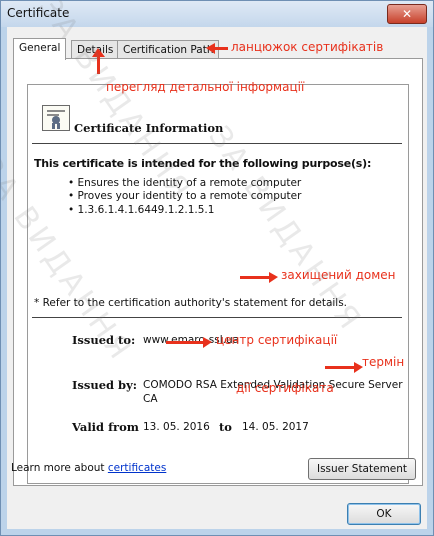  What do you see at coordinates (384, 514) in the screenshot?
I see `ok-button: OK` at bounding box center [384, 514].